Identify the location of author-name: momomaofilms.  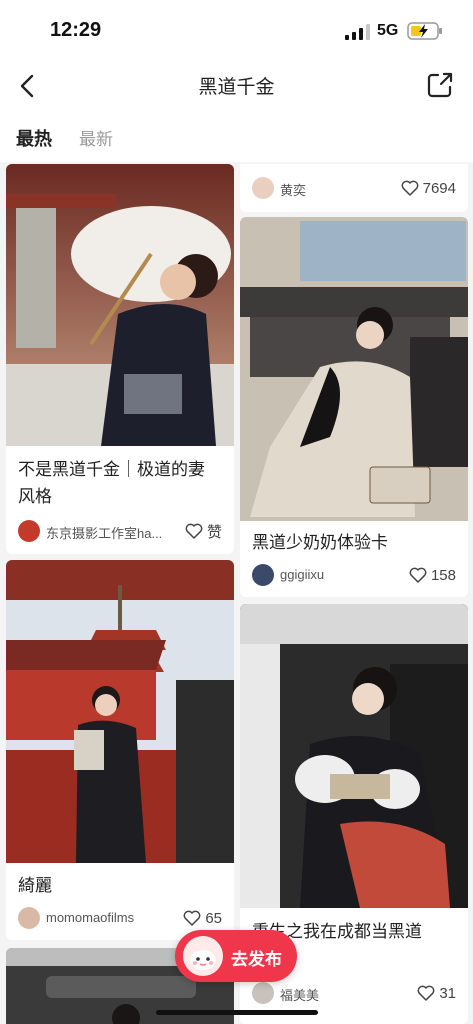
(111, 917).